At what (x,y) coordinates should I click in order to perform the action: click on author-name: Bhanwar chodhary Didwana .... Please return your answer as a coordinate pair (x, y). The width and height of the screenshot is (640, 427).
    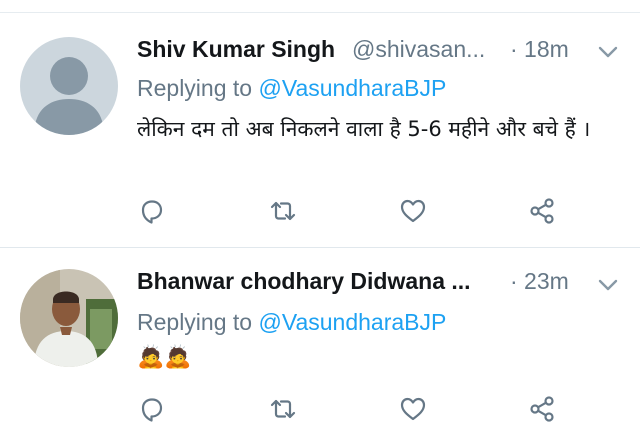
    Looking at the image, I should click on (304, 281).